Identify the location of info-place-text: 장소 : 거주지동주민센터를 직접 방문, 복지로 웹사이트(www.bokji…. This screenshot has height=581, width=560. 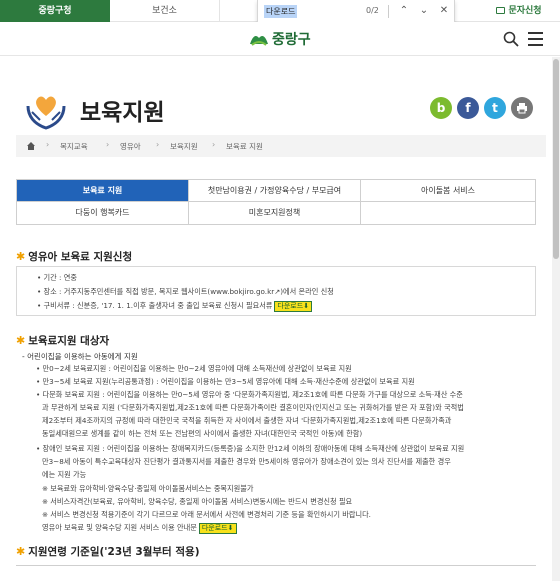
(159, 291).